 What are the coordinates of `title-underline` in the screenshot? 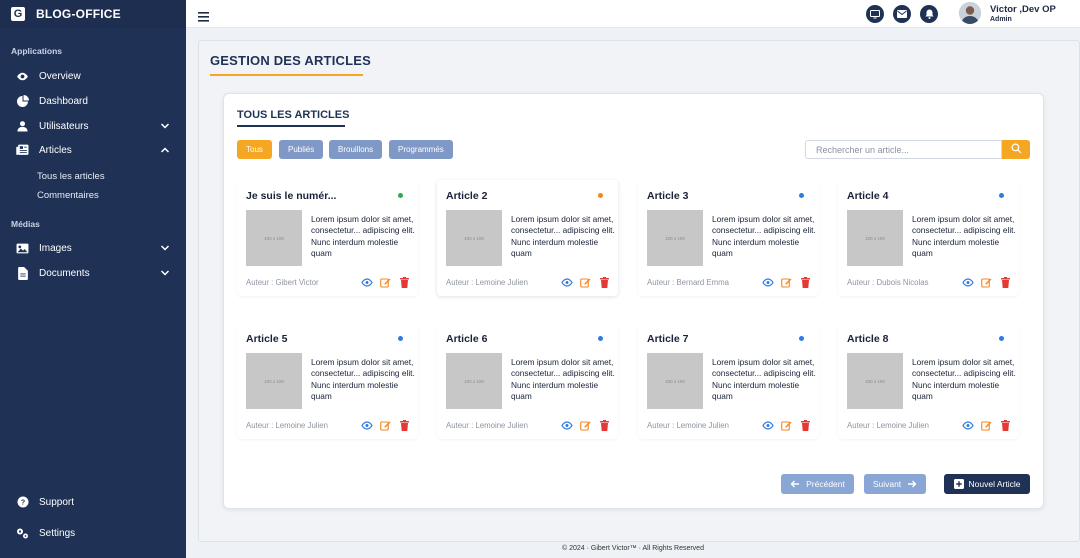 It's located at (286, 75).